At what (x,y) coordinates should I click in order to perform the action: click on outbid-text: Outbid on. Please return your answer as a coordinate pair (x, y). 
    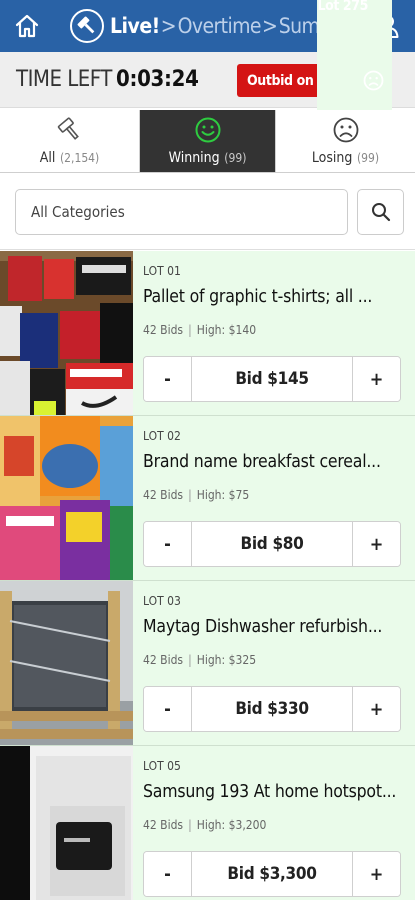
    Looking at the image, I should click on (280, 80).